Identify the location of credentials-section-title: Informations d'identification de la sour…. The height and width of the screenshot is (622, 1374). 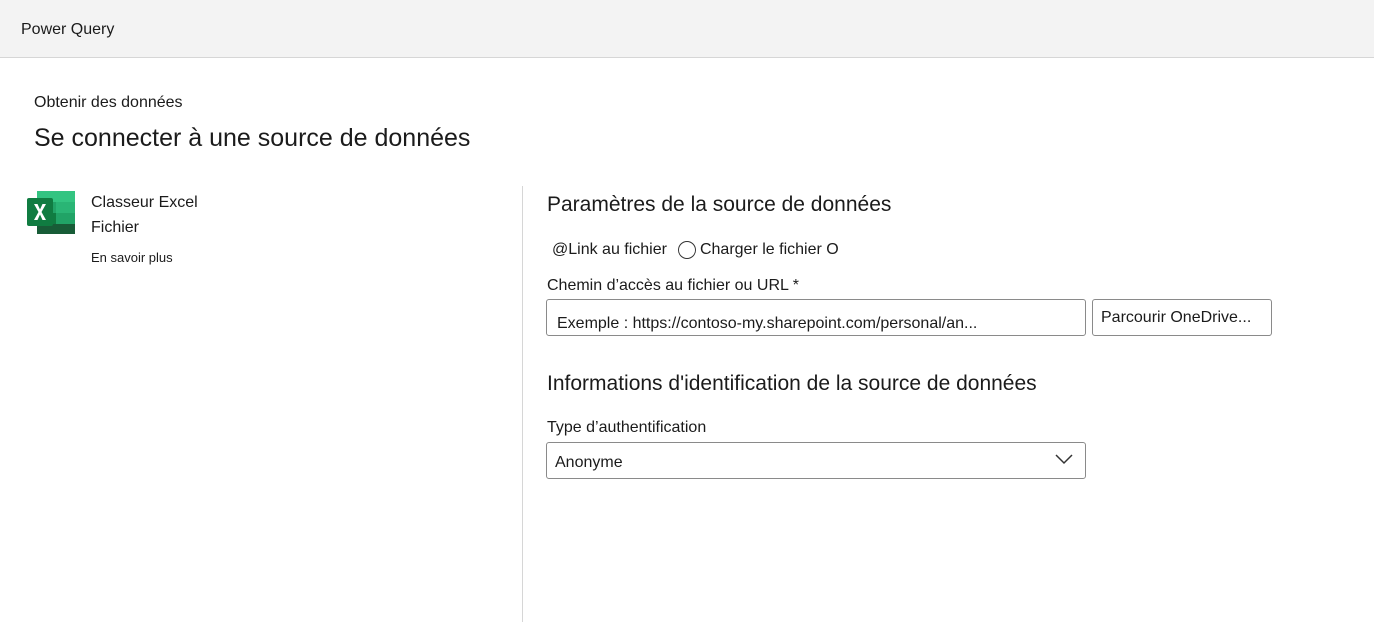
(792, 383).